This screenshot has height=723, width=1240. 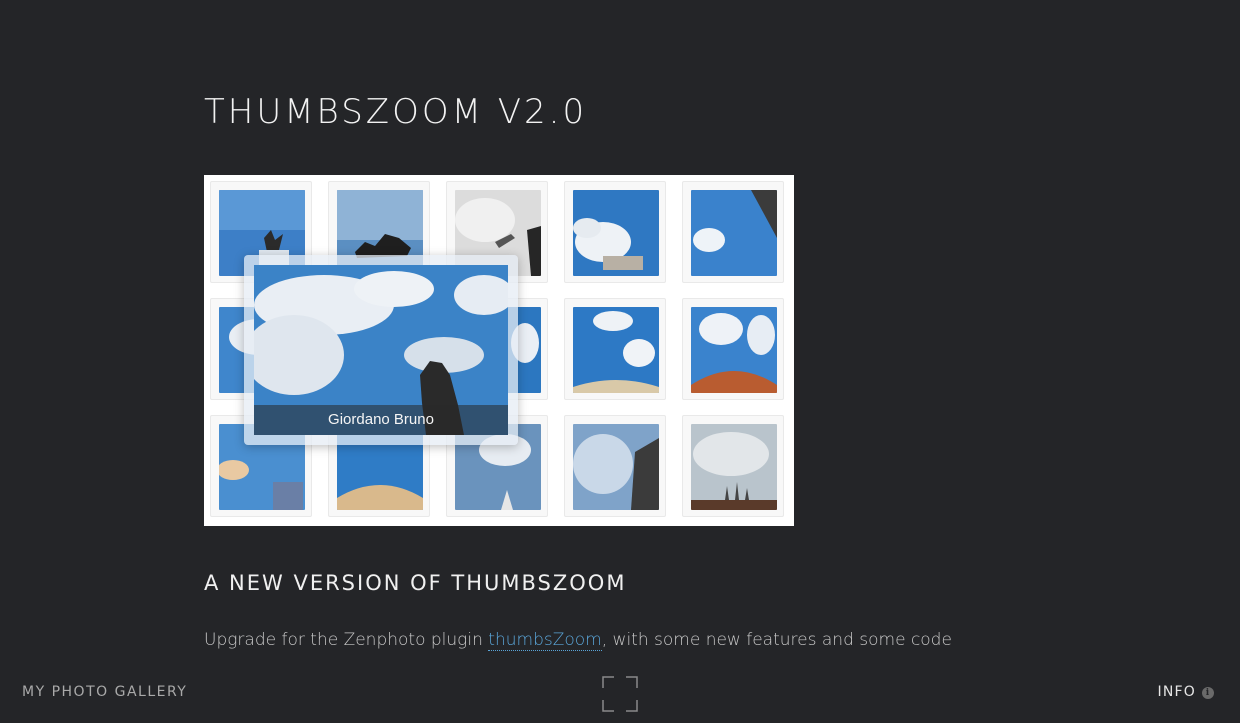 I want to click on info-label: INFO, so click(x=1176, y=692).